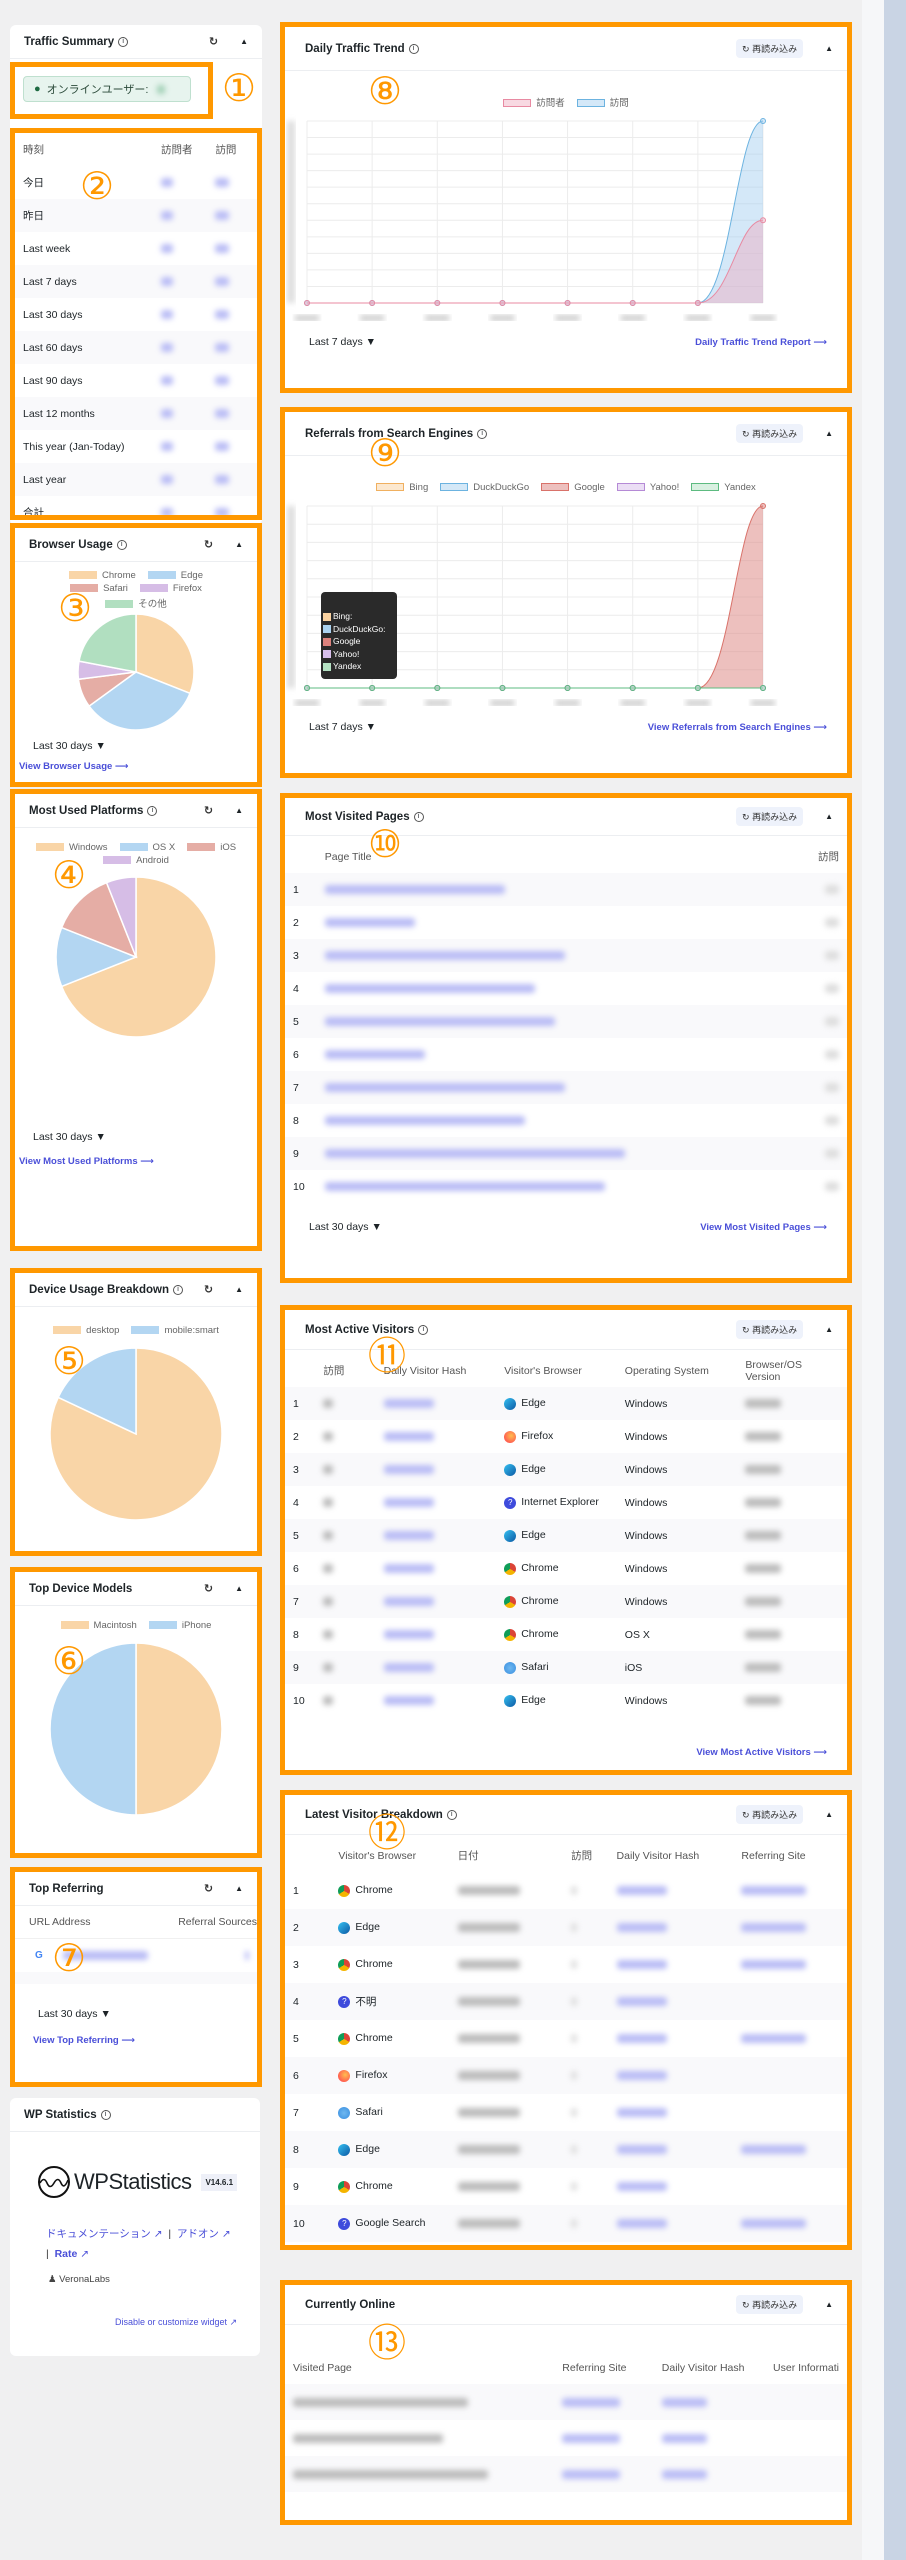 The height and width of the screenshot is (2560, 906). What do you see at coordinates (65, 766) in the screenshot?
I see `view-browser-usage-link: View Browser Usage` at bounding box center [65, 766].